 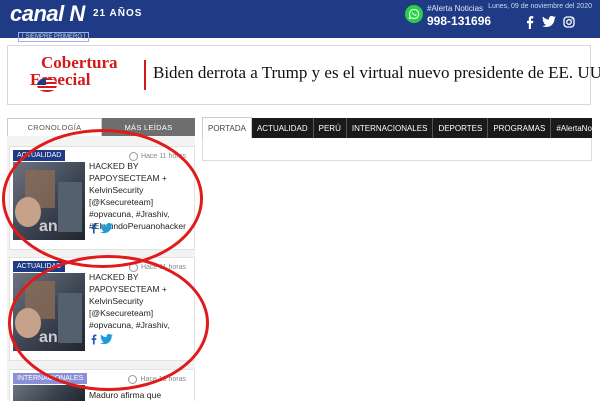 I want to click on clock-icon, so click(x=133, y=379).